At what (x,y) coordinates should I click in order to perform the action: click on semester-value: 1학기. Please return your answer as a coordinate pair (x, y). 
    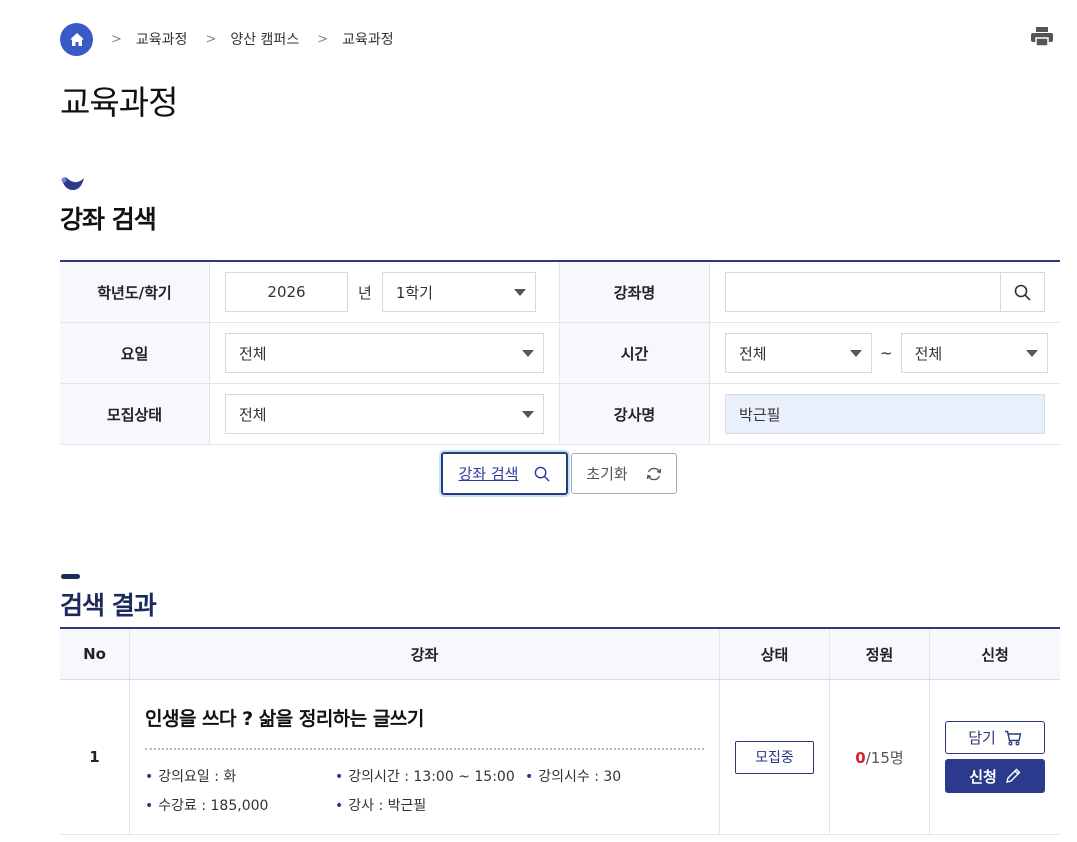
    Looking at the image, I should click on (414, 292).